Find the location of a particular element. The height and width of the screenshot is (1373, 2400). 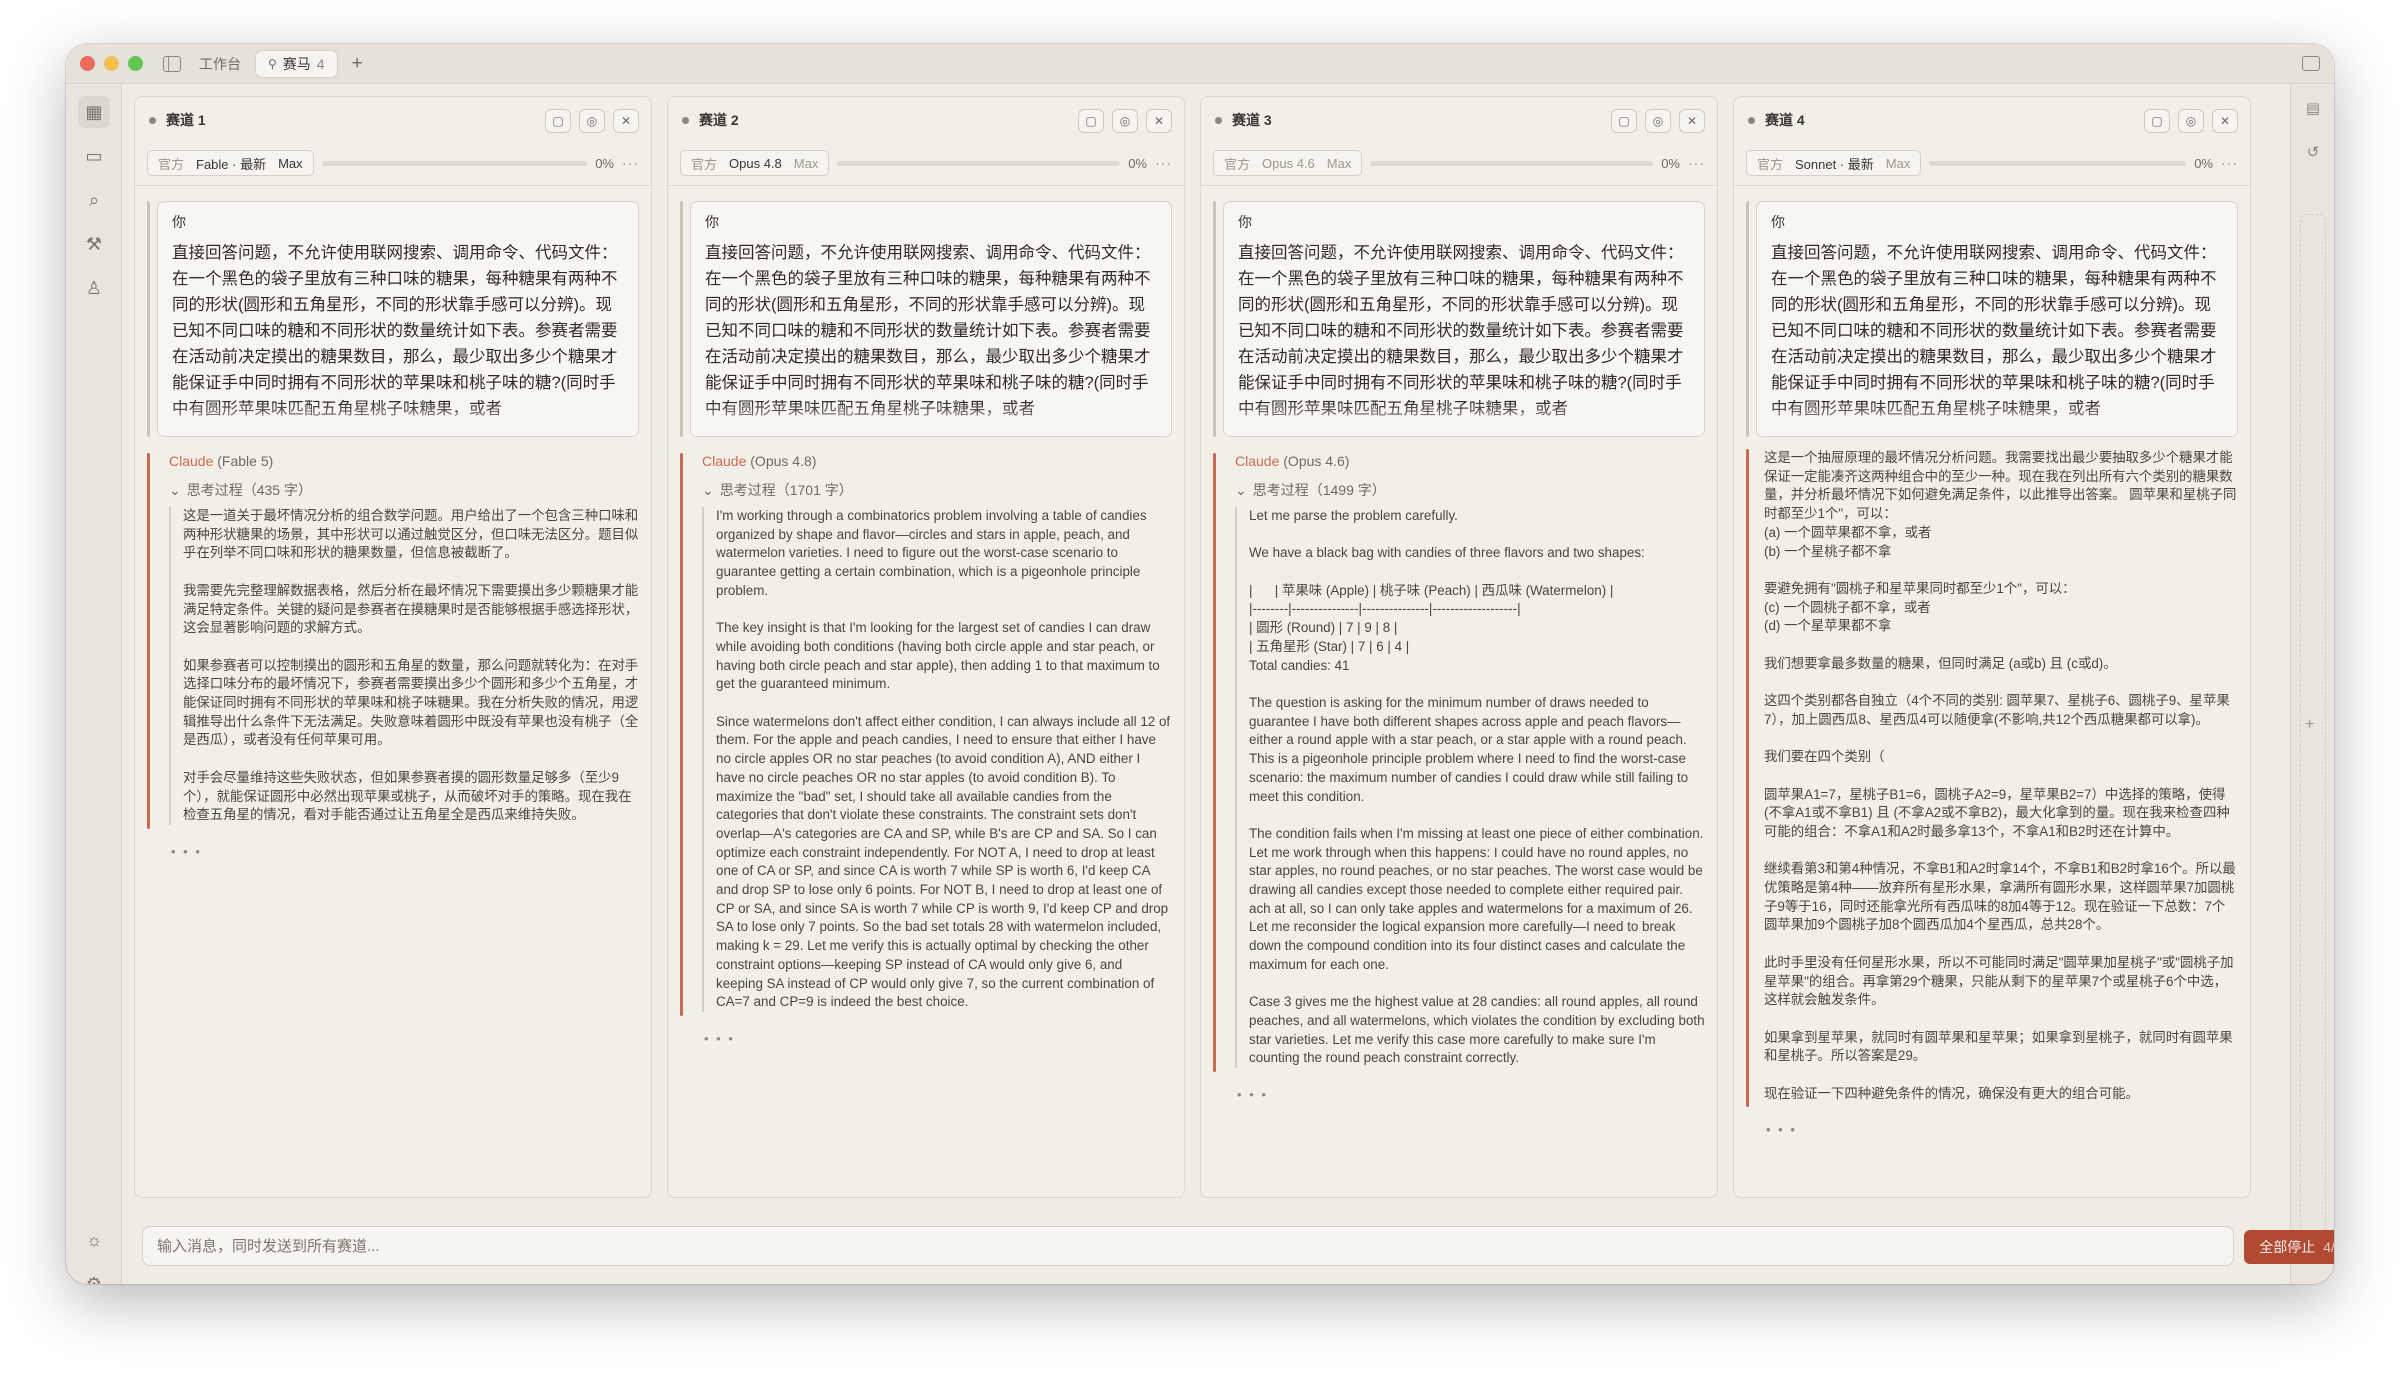

model-name: Sonnet · 最新 is located at coordinates (1834, 164).